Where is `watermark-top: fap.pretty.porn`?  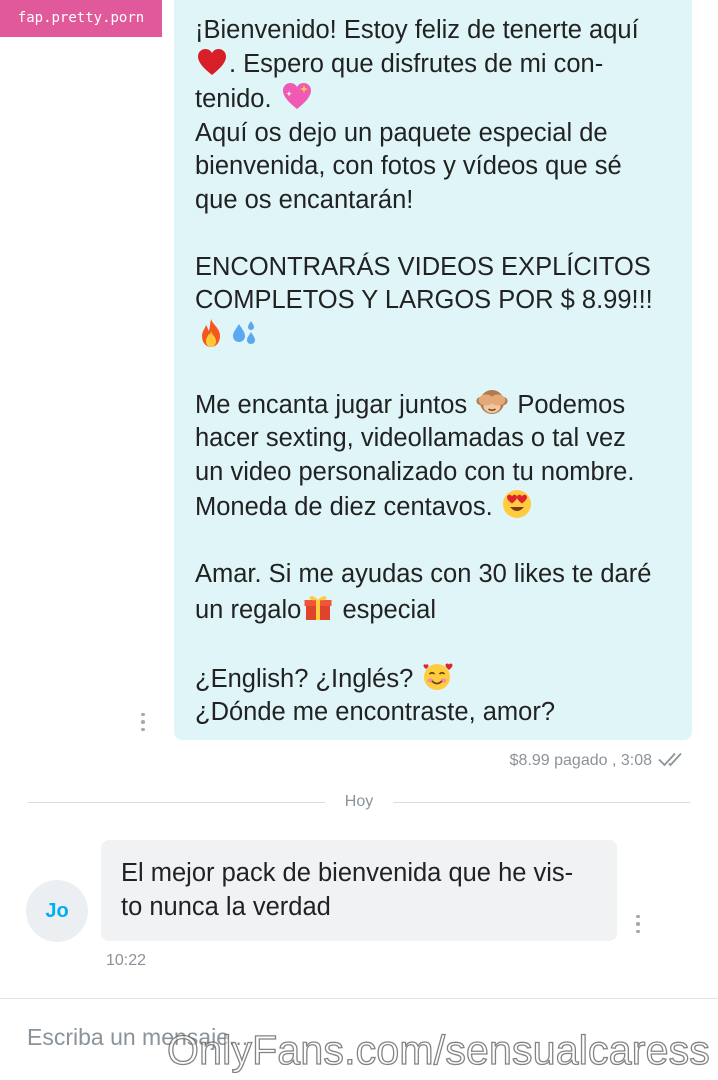 watermark-top: fap.pretty.porn is located at coordinates (81, 18).